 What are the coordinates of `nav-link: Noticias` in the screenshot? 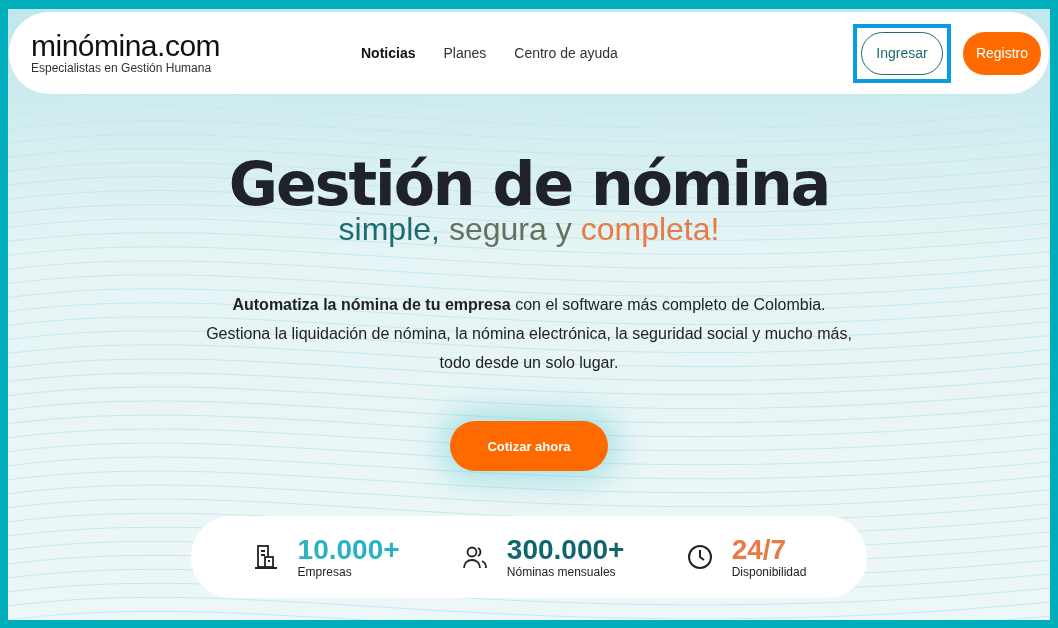 It's located at (388, 53).